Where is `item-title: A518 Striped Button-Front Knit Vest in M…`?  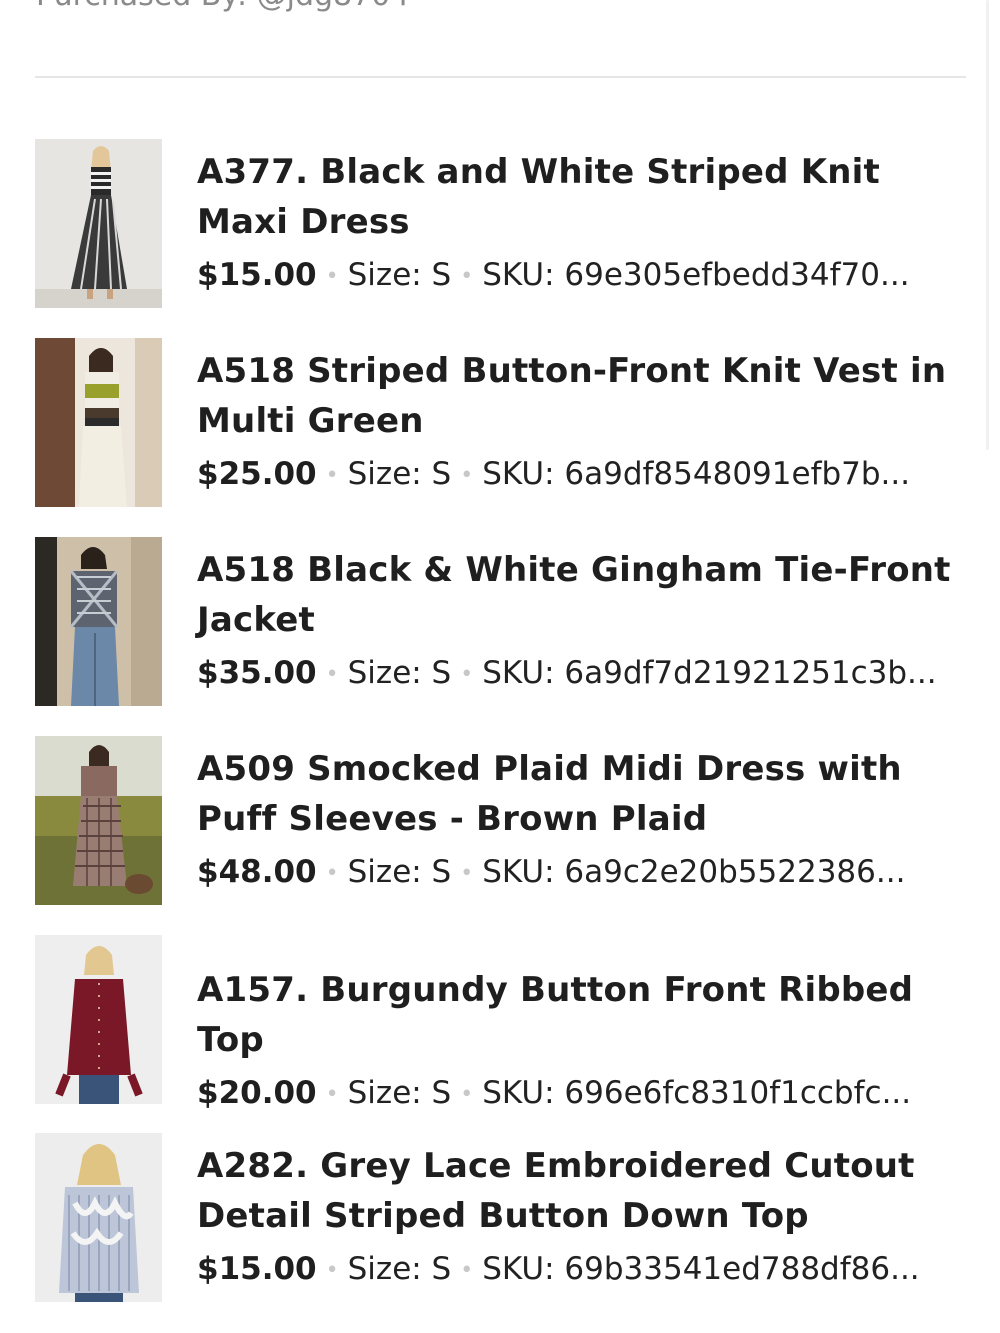
item-title: A518 Striped Button-Front Knit Vest in M… is located at coordinates (582, 396).